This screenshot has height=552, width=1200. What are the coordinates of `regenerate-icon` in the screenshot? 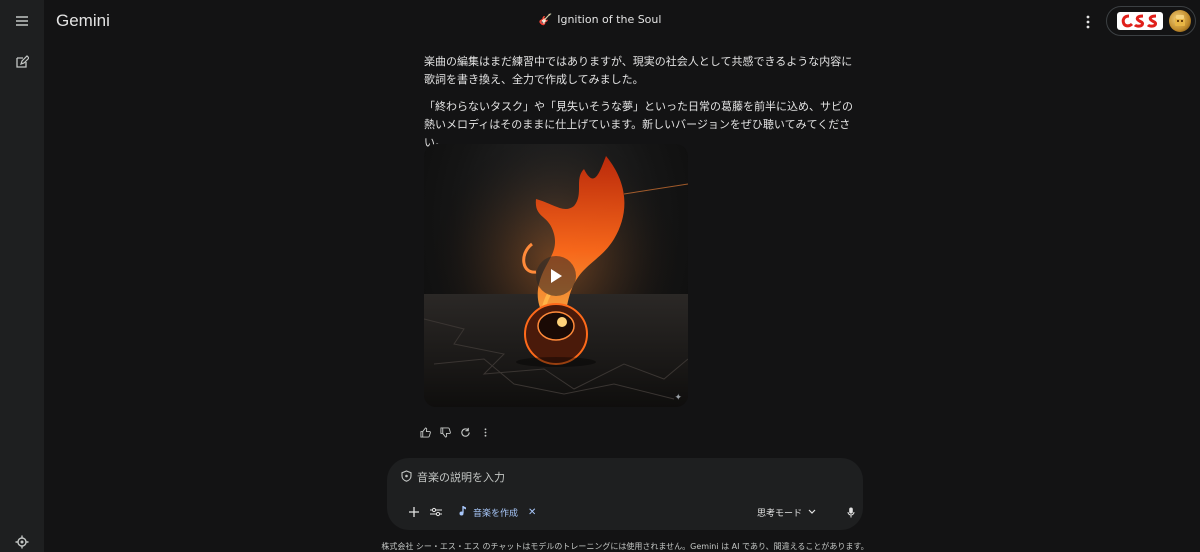 It's located at (465, 432).